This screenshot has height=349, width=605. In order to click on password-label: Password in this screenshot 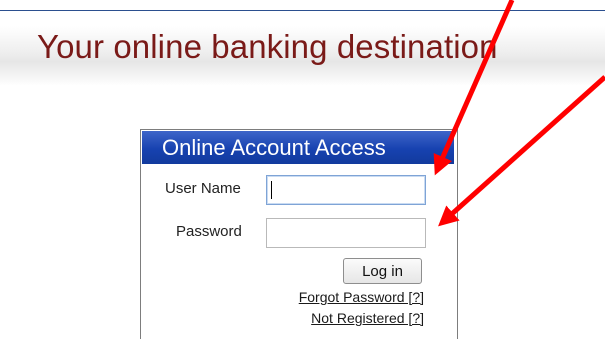, I will do `click(209, 231)`.